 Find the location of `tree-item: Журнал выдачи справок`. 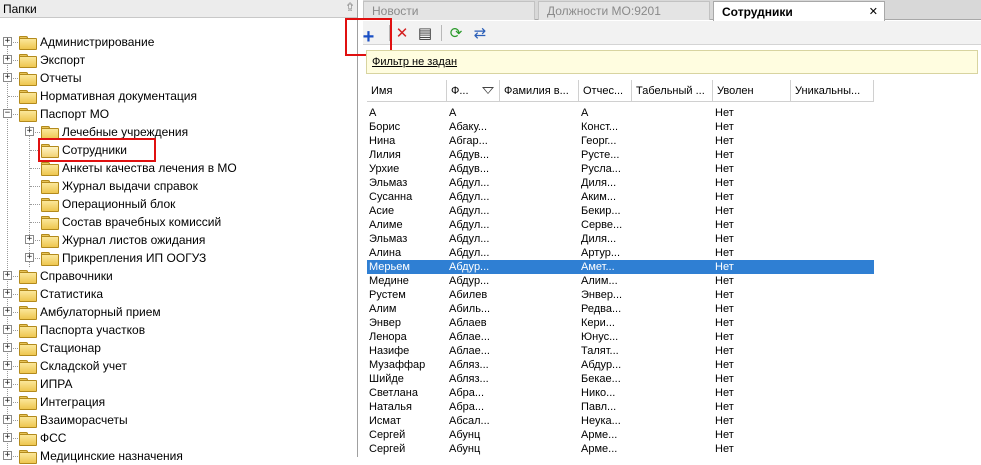

tree-item: Журнал выдачи справок is located at coordinates (119, 186).